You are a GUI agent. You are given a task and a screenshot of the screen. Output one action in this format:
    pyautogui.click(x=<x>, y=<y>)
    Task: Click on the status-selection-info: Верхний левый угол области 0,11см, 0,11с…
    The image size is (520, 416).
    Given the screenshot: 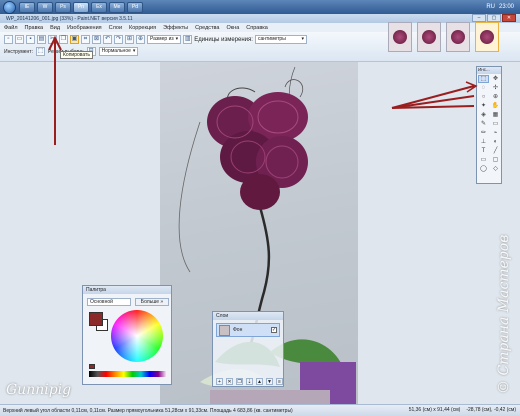 What is the action you would take?
    pyautogui.click(x=148, y=410)
    